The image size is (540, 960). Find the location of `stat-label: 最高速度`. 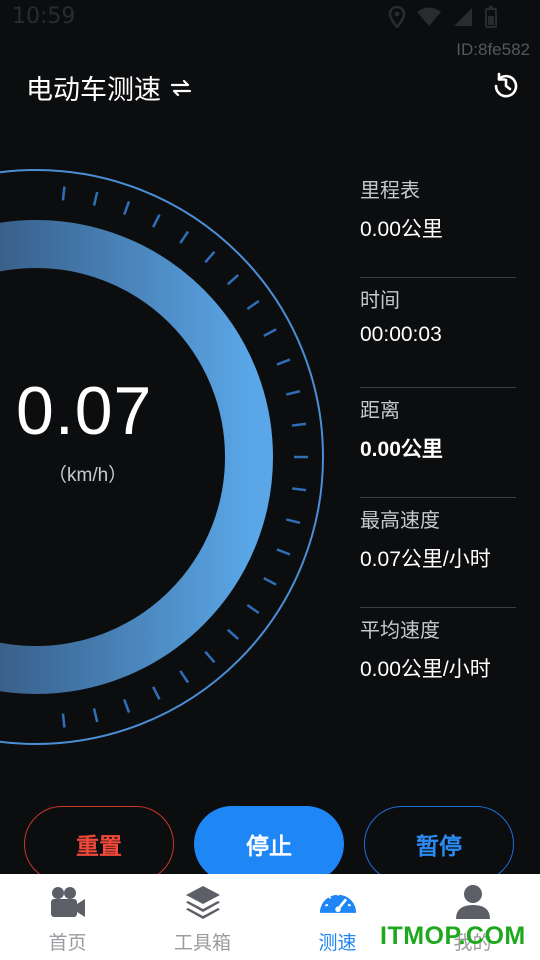

stat-label: 最高速度 is located at coordinates (400, 520).